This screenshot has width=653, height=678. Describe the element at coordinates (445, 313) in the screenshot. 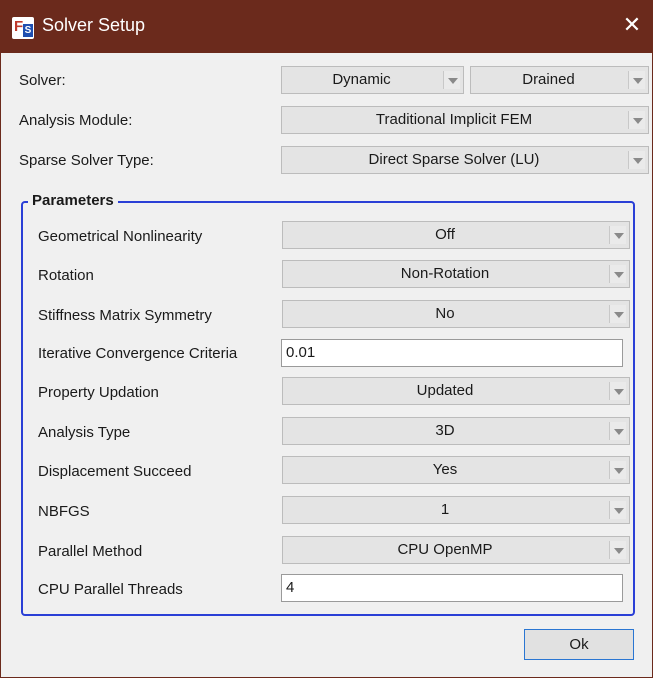

I see `stiffness-matrix-symmetry-value: No` at that location.